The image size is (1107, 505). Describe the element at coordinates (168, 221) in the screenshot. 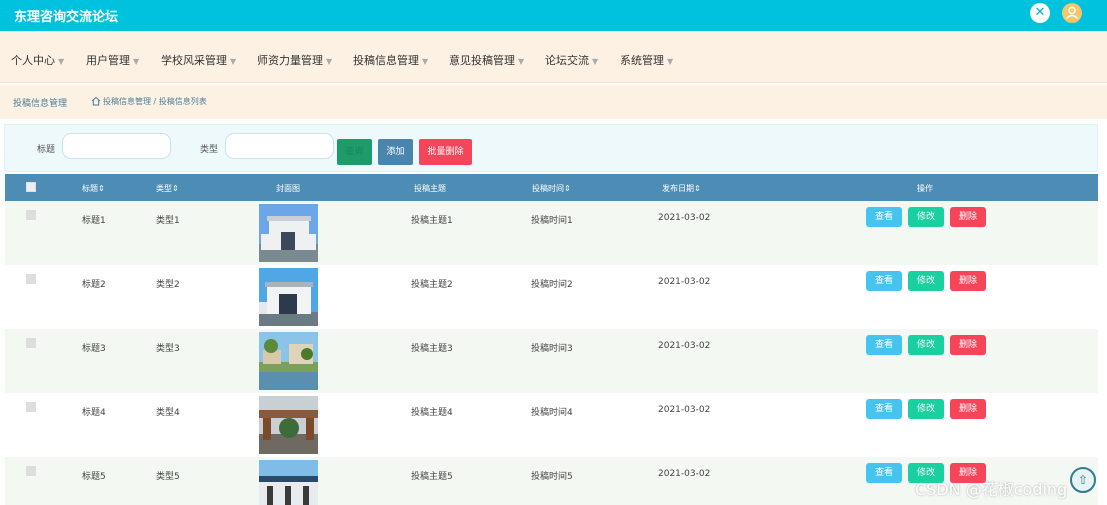

I see `cell-type: 类型1` at that location.